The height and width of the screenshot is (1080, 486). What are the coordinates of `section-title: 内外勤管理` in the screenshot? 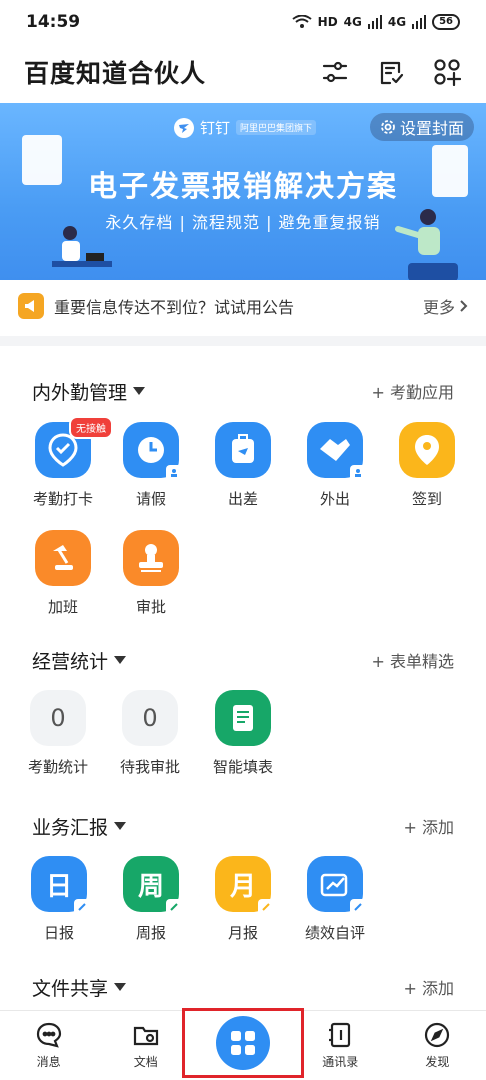 It's located at (202, 391).